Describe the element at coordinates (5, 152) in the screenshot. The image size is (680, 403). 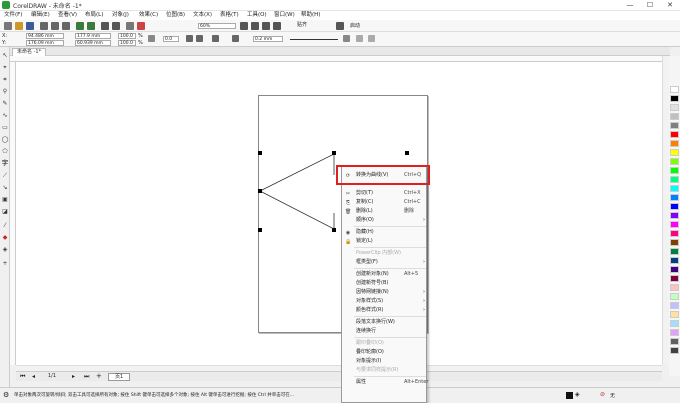
I see `polygon-tool-icon: ⬠` at that location.